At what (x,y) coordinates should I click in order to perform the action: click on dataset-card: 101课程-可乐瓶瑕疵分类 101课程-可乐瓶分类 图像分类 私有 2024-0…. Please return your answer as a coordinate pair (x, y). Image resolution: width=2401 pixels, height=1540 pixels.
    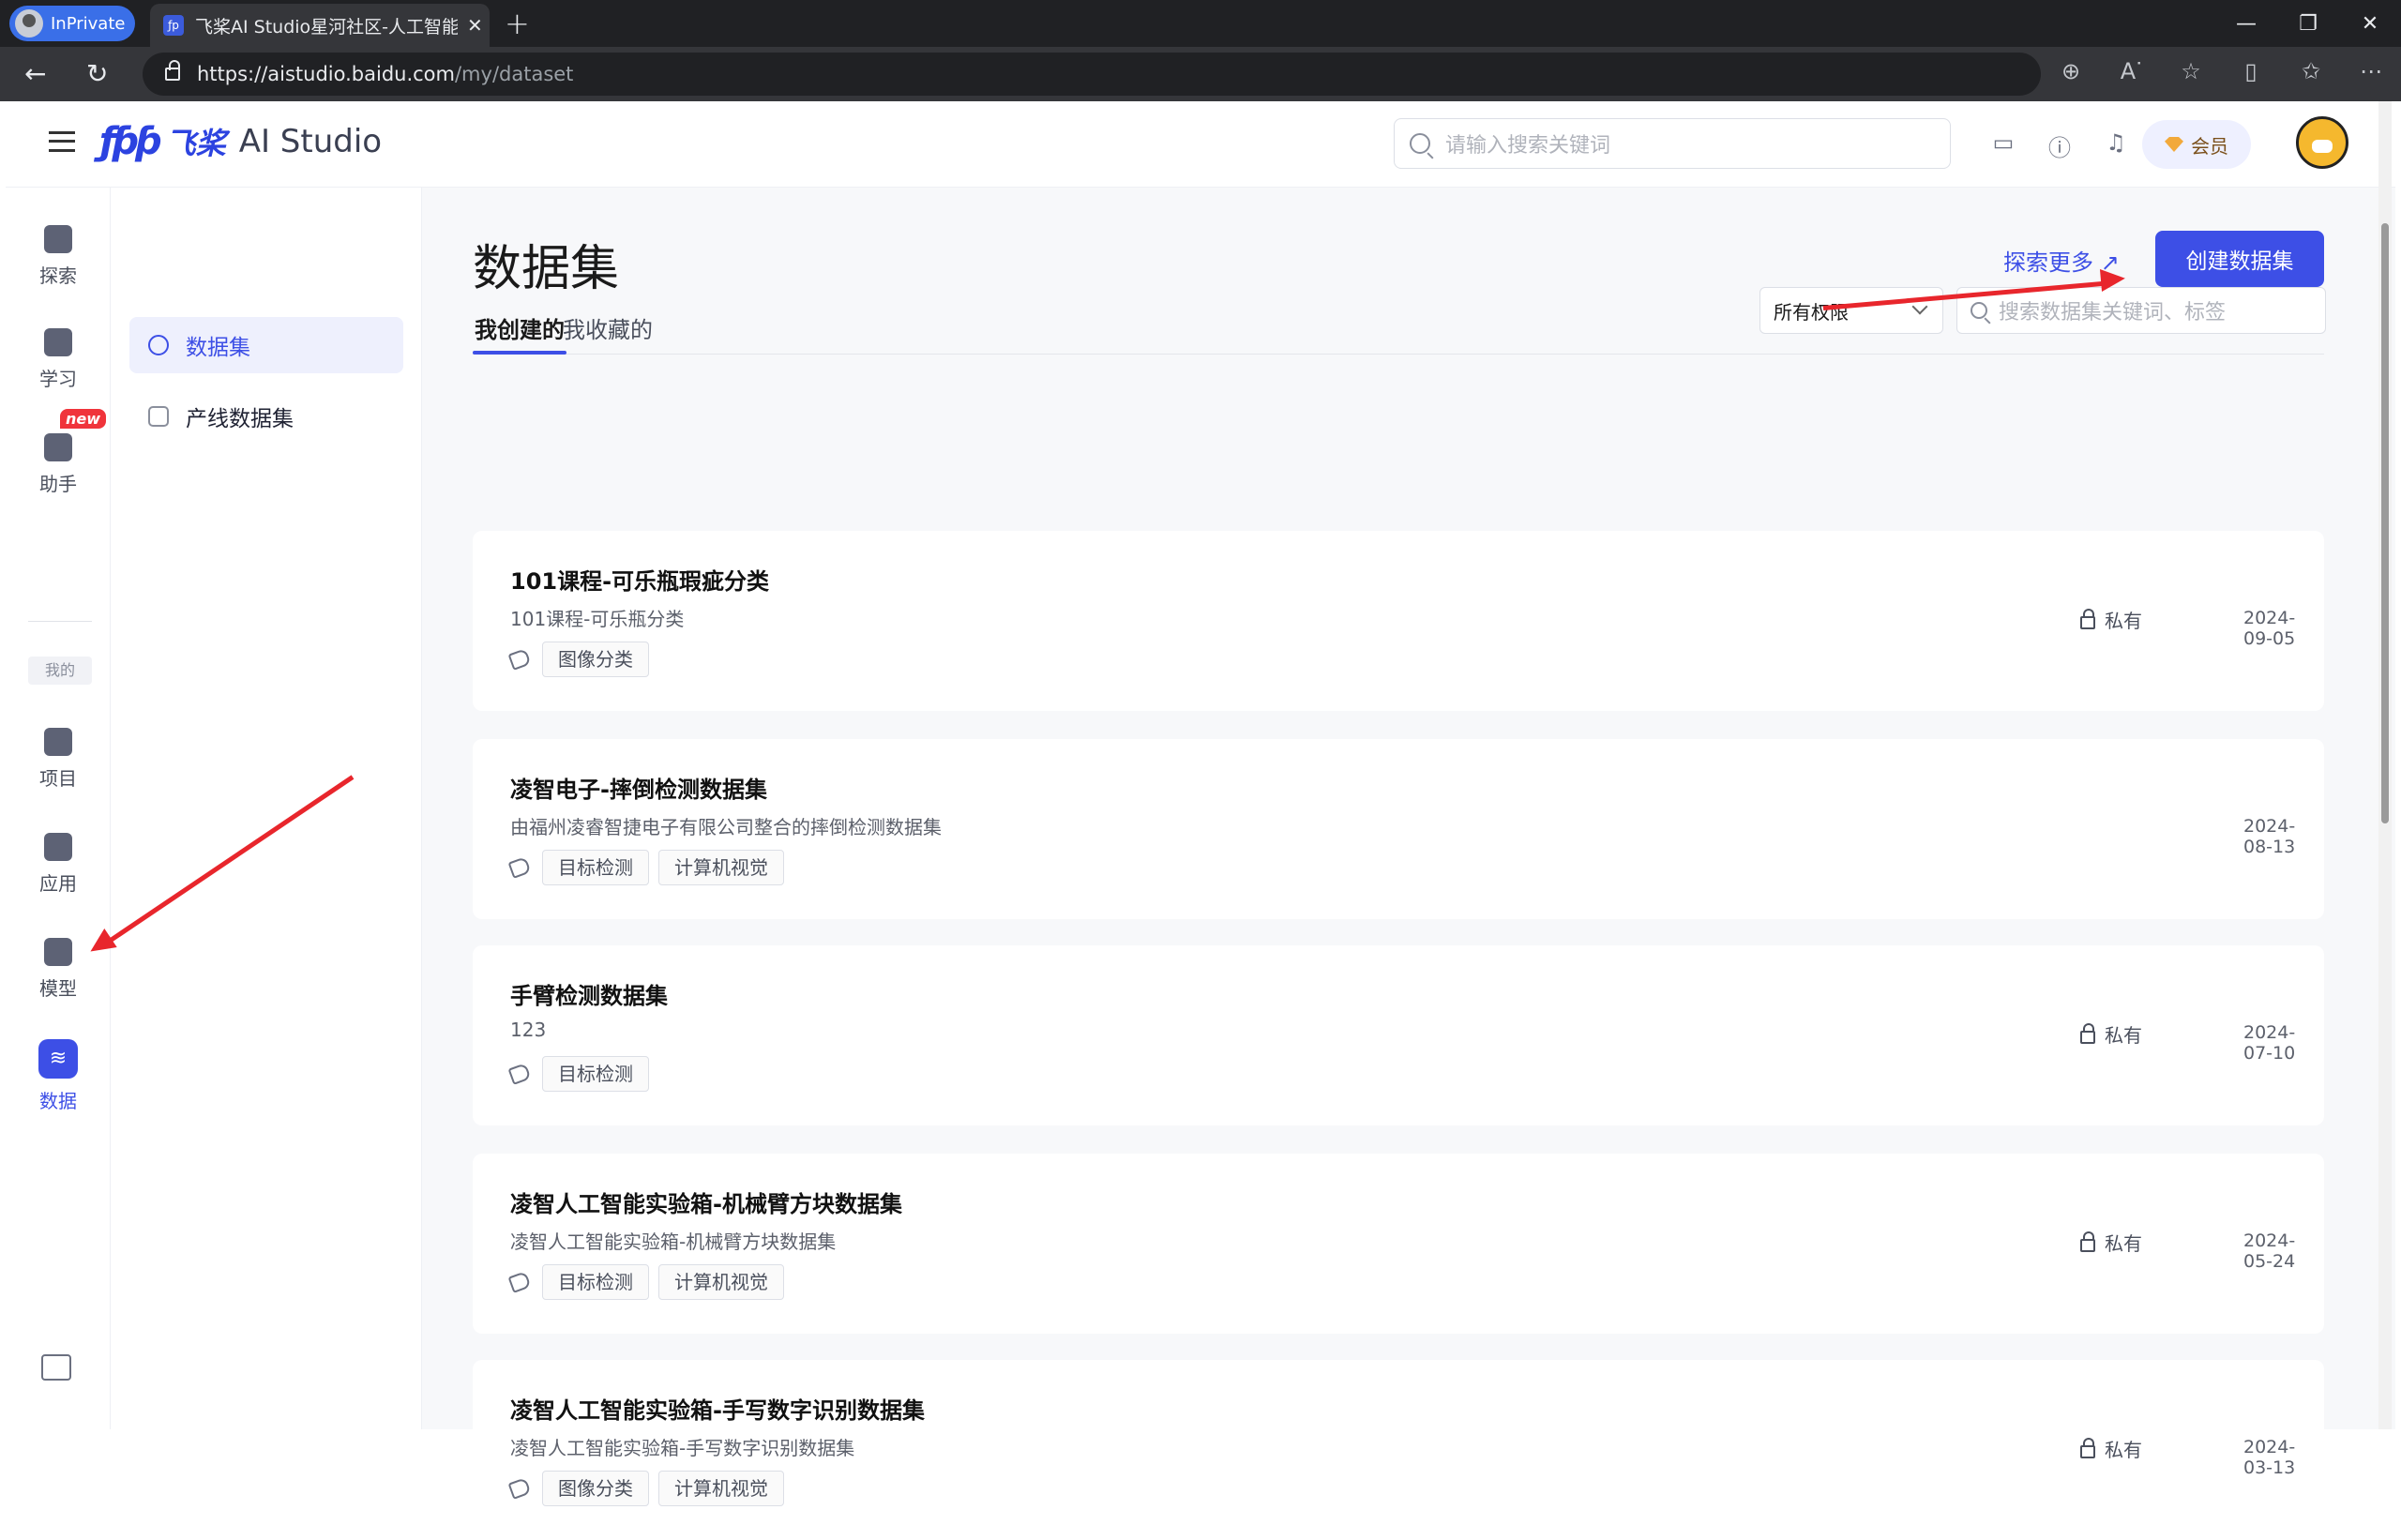
    Looking at the image, I should click on (1398, 621).